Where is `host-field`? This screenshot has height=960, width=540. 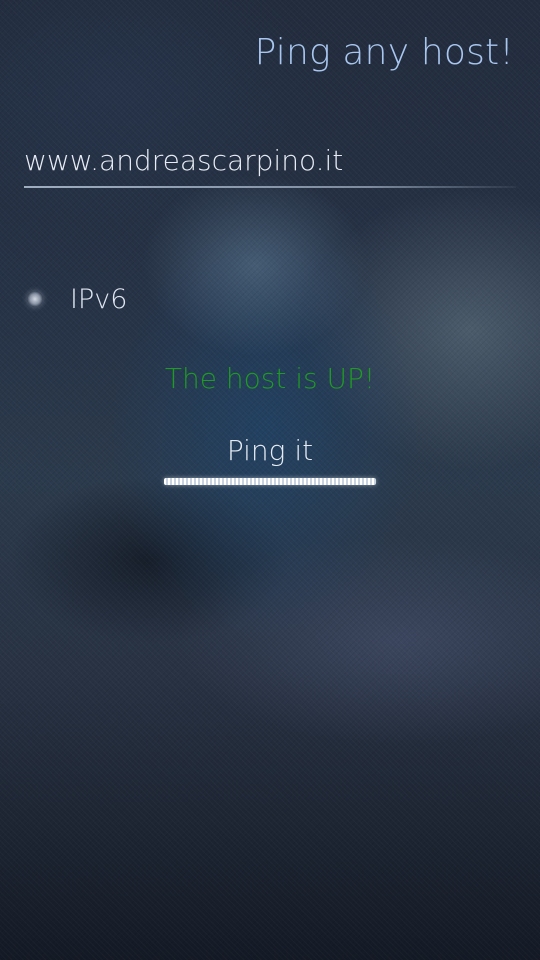
host-field is located at coordinates (270, 163).